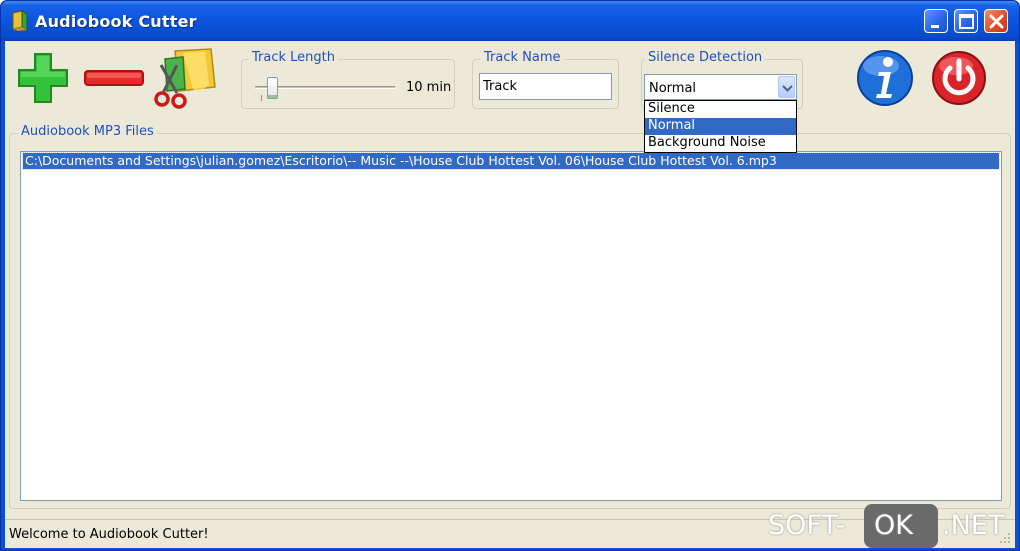  What do you see at coordinates (720, 109) in the screenshot?
I see `option-silence: Silence` at bounding box center [720, 109].